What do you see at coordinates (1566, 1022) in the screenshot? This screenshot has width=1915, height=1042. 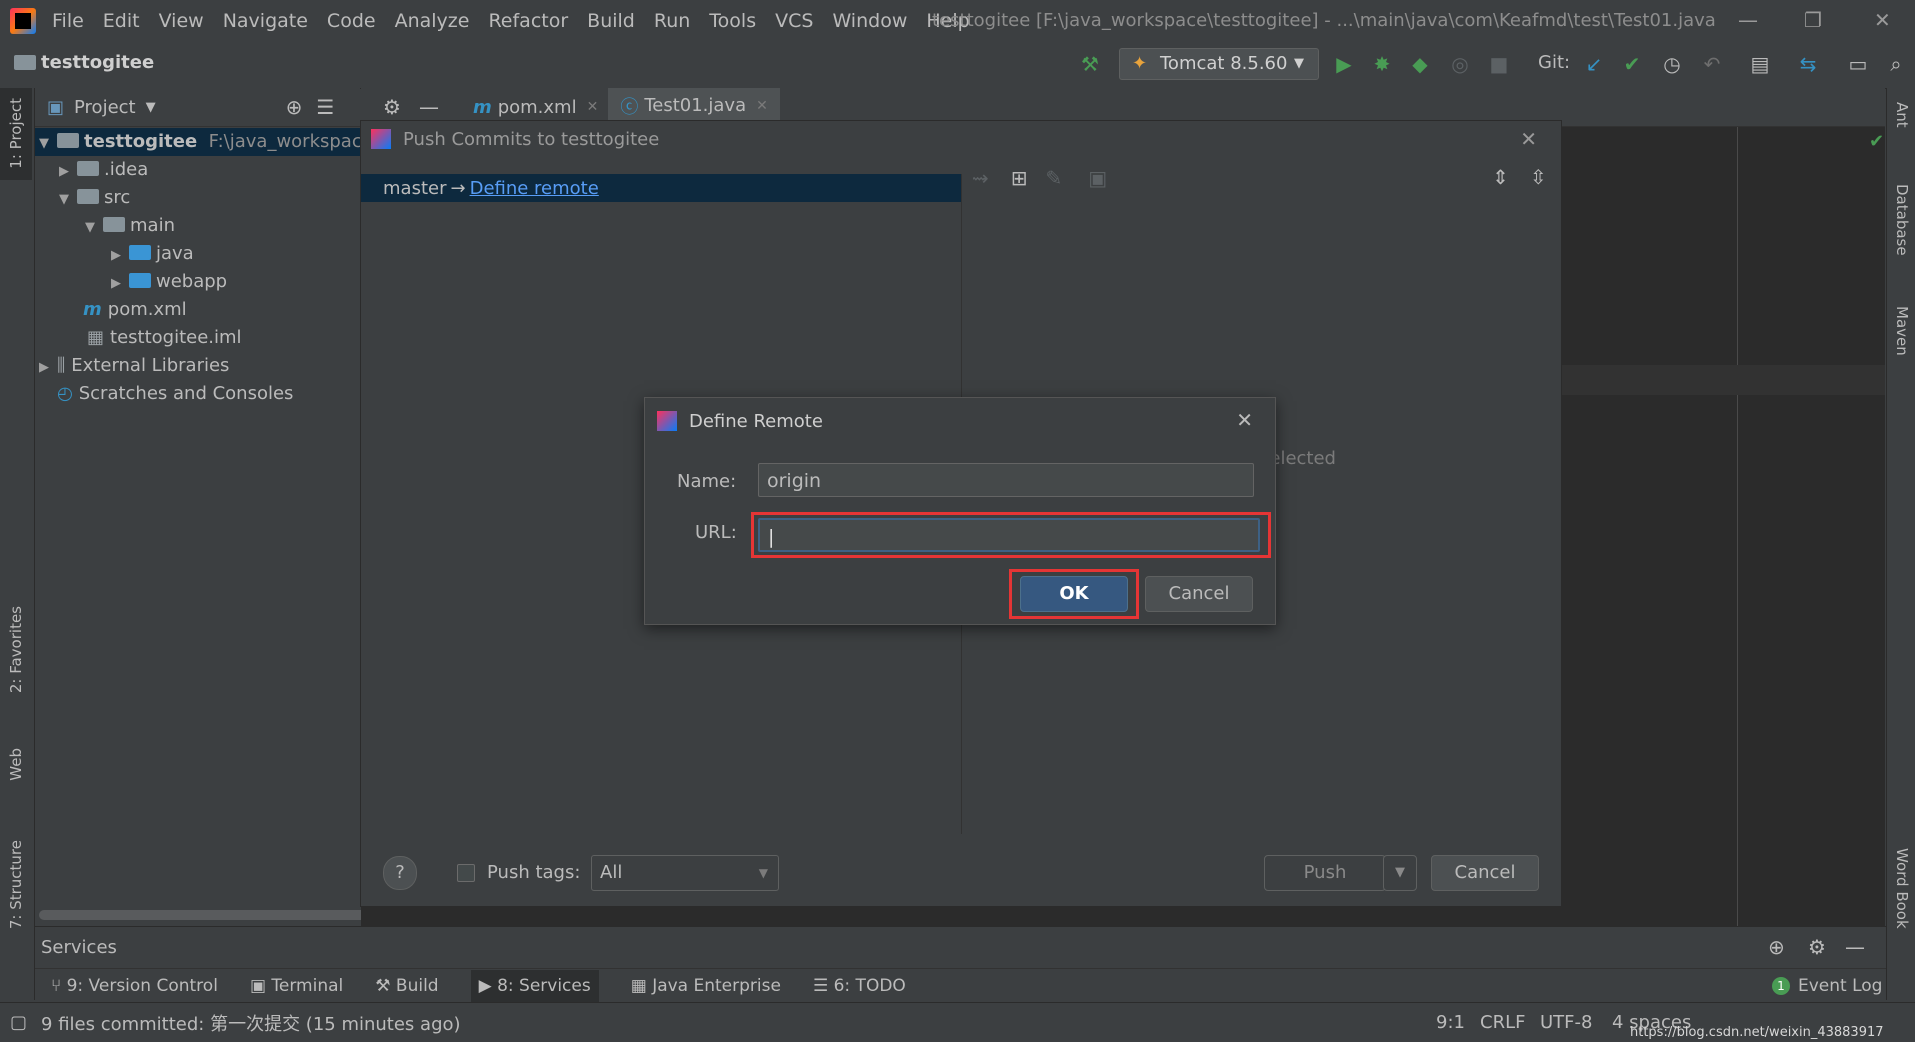 I see `file-encoding: UTF-8` at bounding box center [1566, 1022].